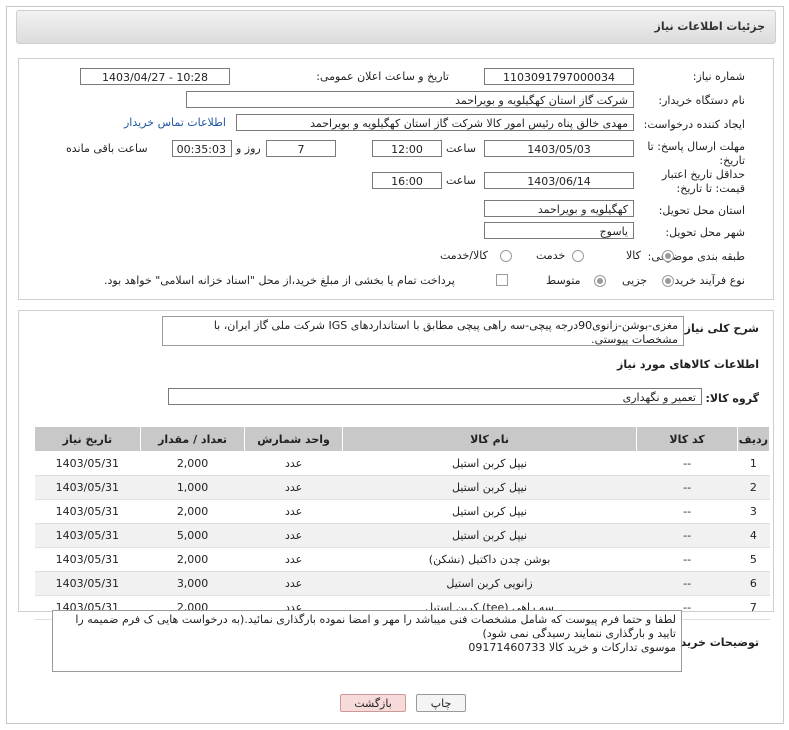 This screenshot has height=730, width=789. What do you see at coordinates (668, 281) in the screenshot?
I see `process-radio-minor` at bounding box center [668, 281].